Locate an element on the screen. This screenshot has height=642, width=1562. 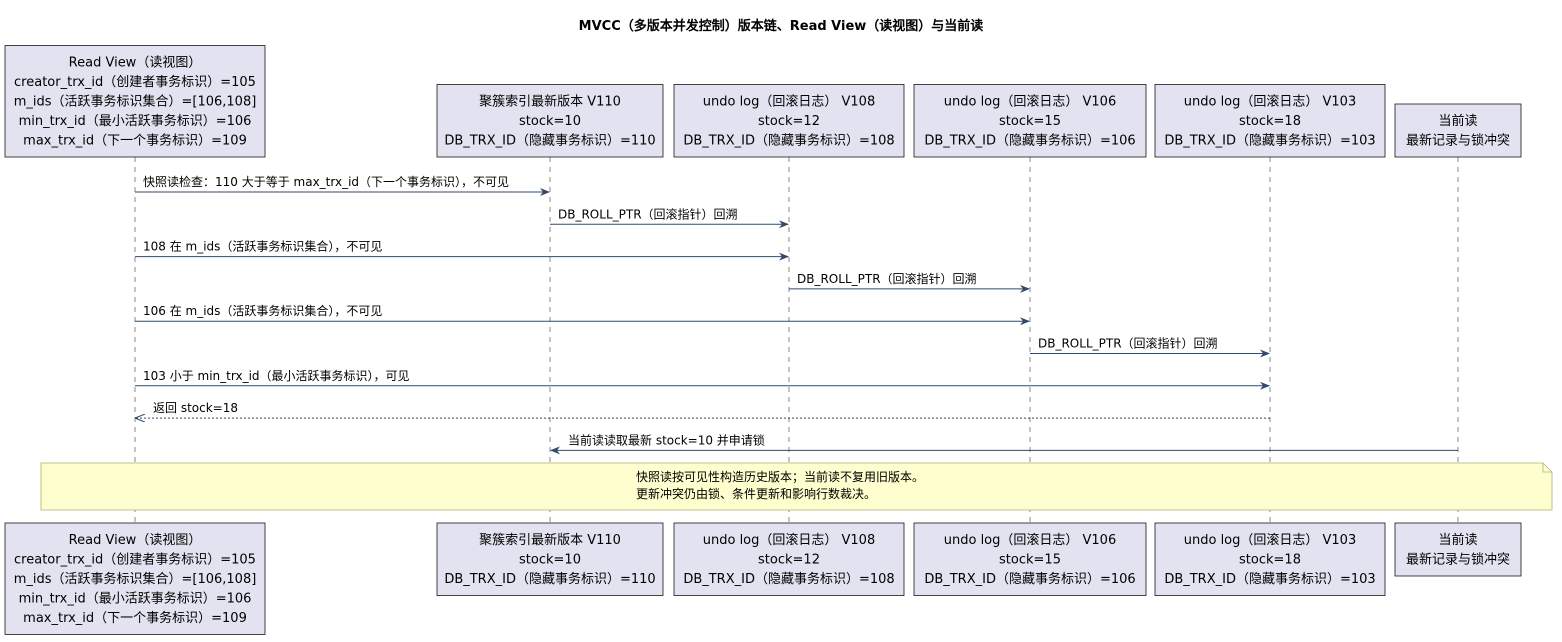
message-label: 快照读检查：110 大于等于 max_trx_id（下一个事务标识），不可见 is located at coordinates (326, 181).